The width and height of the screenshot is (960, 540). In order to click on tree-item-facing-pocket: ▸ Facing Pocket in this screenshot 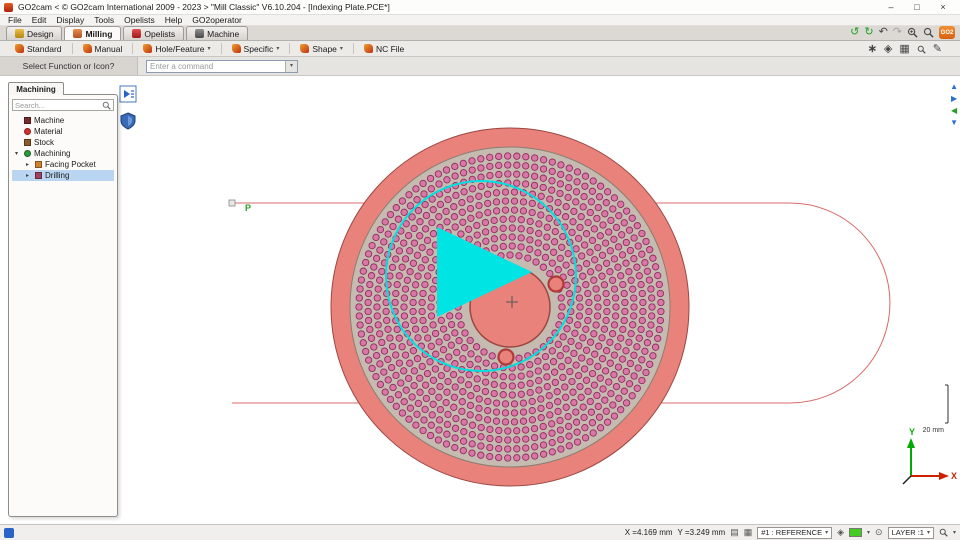, I will do `click(63, 164)`.